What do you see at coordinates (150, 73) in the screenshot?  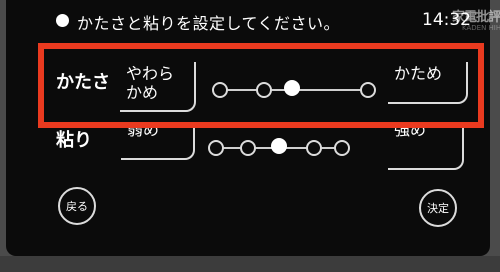 I see `firmness-soft-label-line1: やわら` at bounding box center [150, 73].